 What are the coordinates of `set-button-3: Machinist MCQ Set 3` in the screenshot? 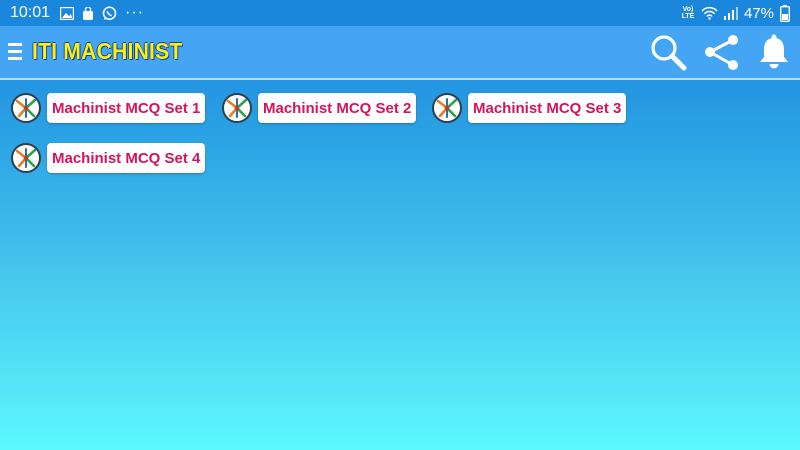 It's located at (547, 108).